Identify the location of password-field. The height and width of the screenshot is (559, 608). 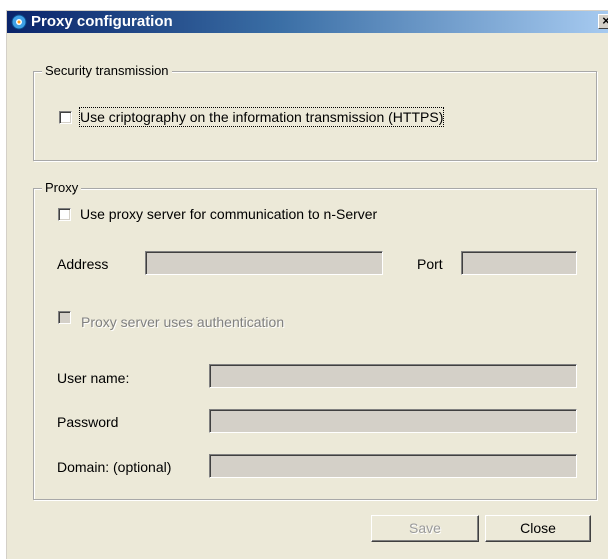
(393, 421).